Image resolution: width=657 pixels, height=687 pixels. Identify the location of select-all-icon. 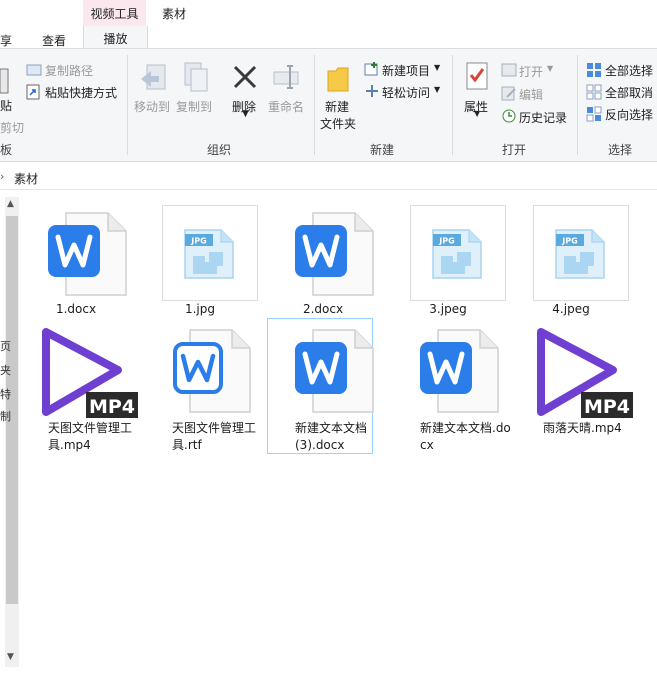
(594, 70).